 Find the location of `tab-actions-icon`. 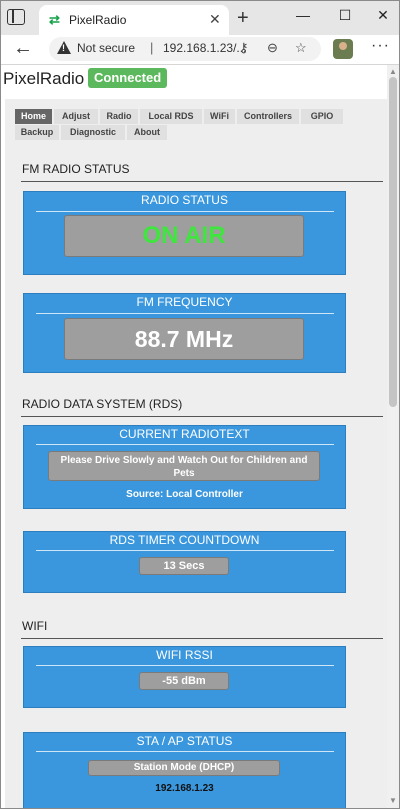

tab-actions-icon is located at coordinates (16, 17).